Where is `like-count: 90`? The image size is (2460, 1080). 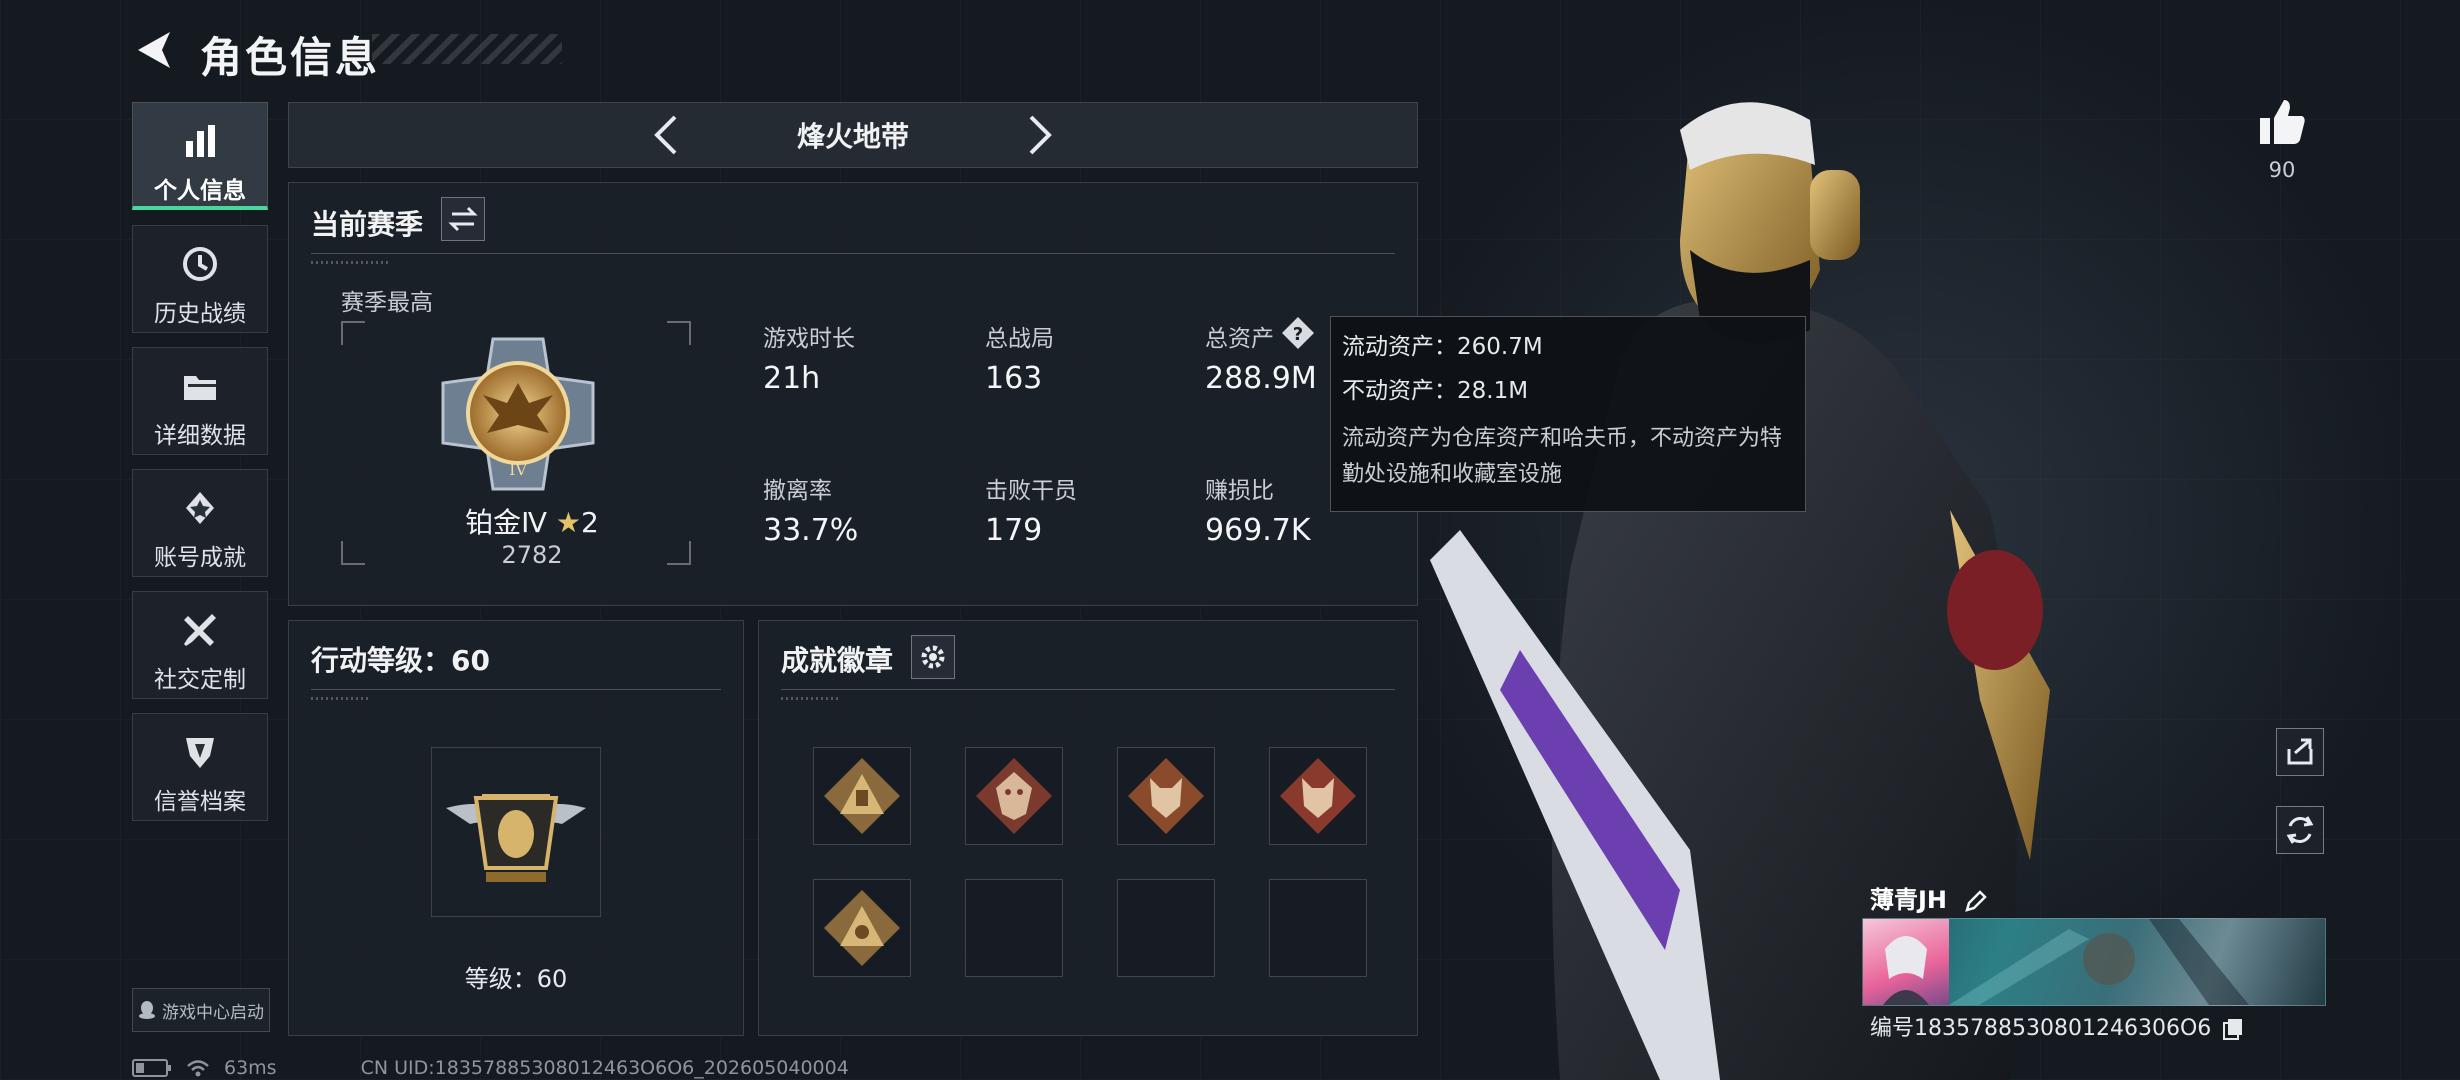
like-count: 90 is located at coordinates (2282, 170).